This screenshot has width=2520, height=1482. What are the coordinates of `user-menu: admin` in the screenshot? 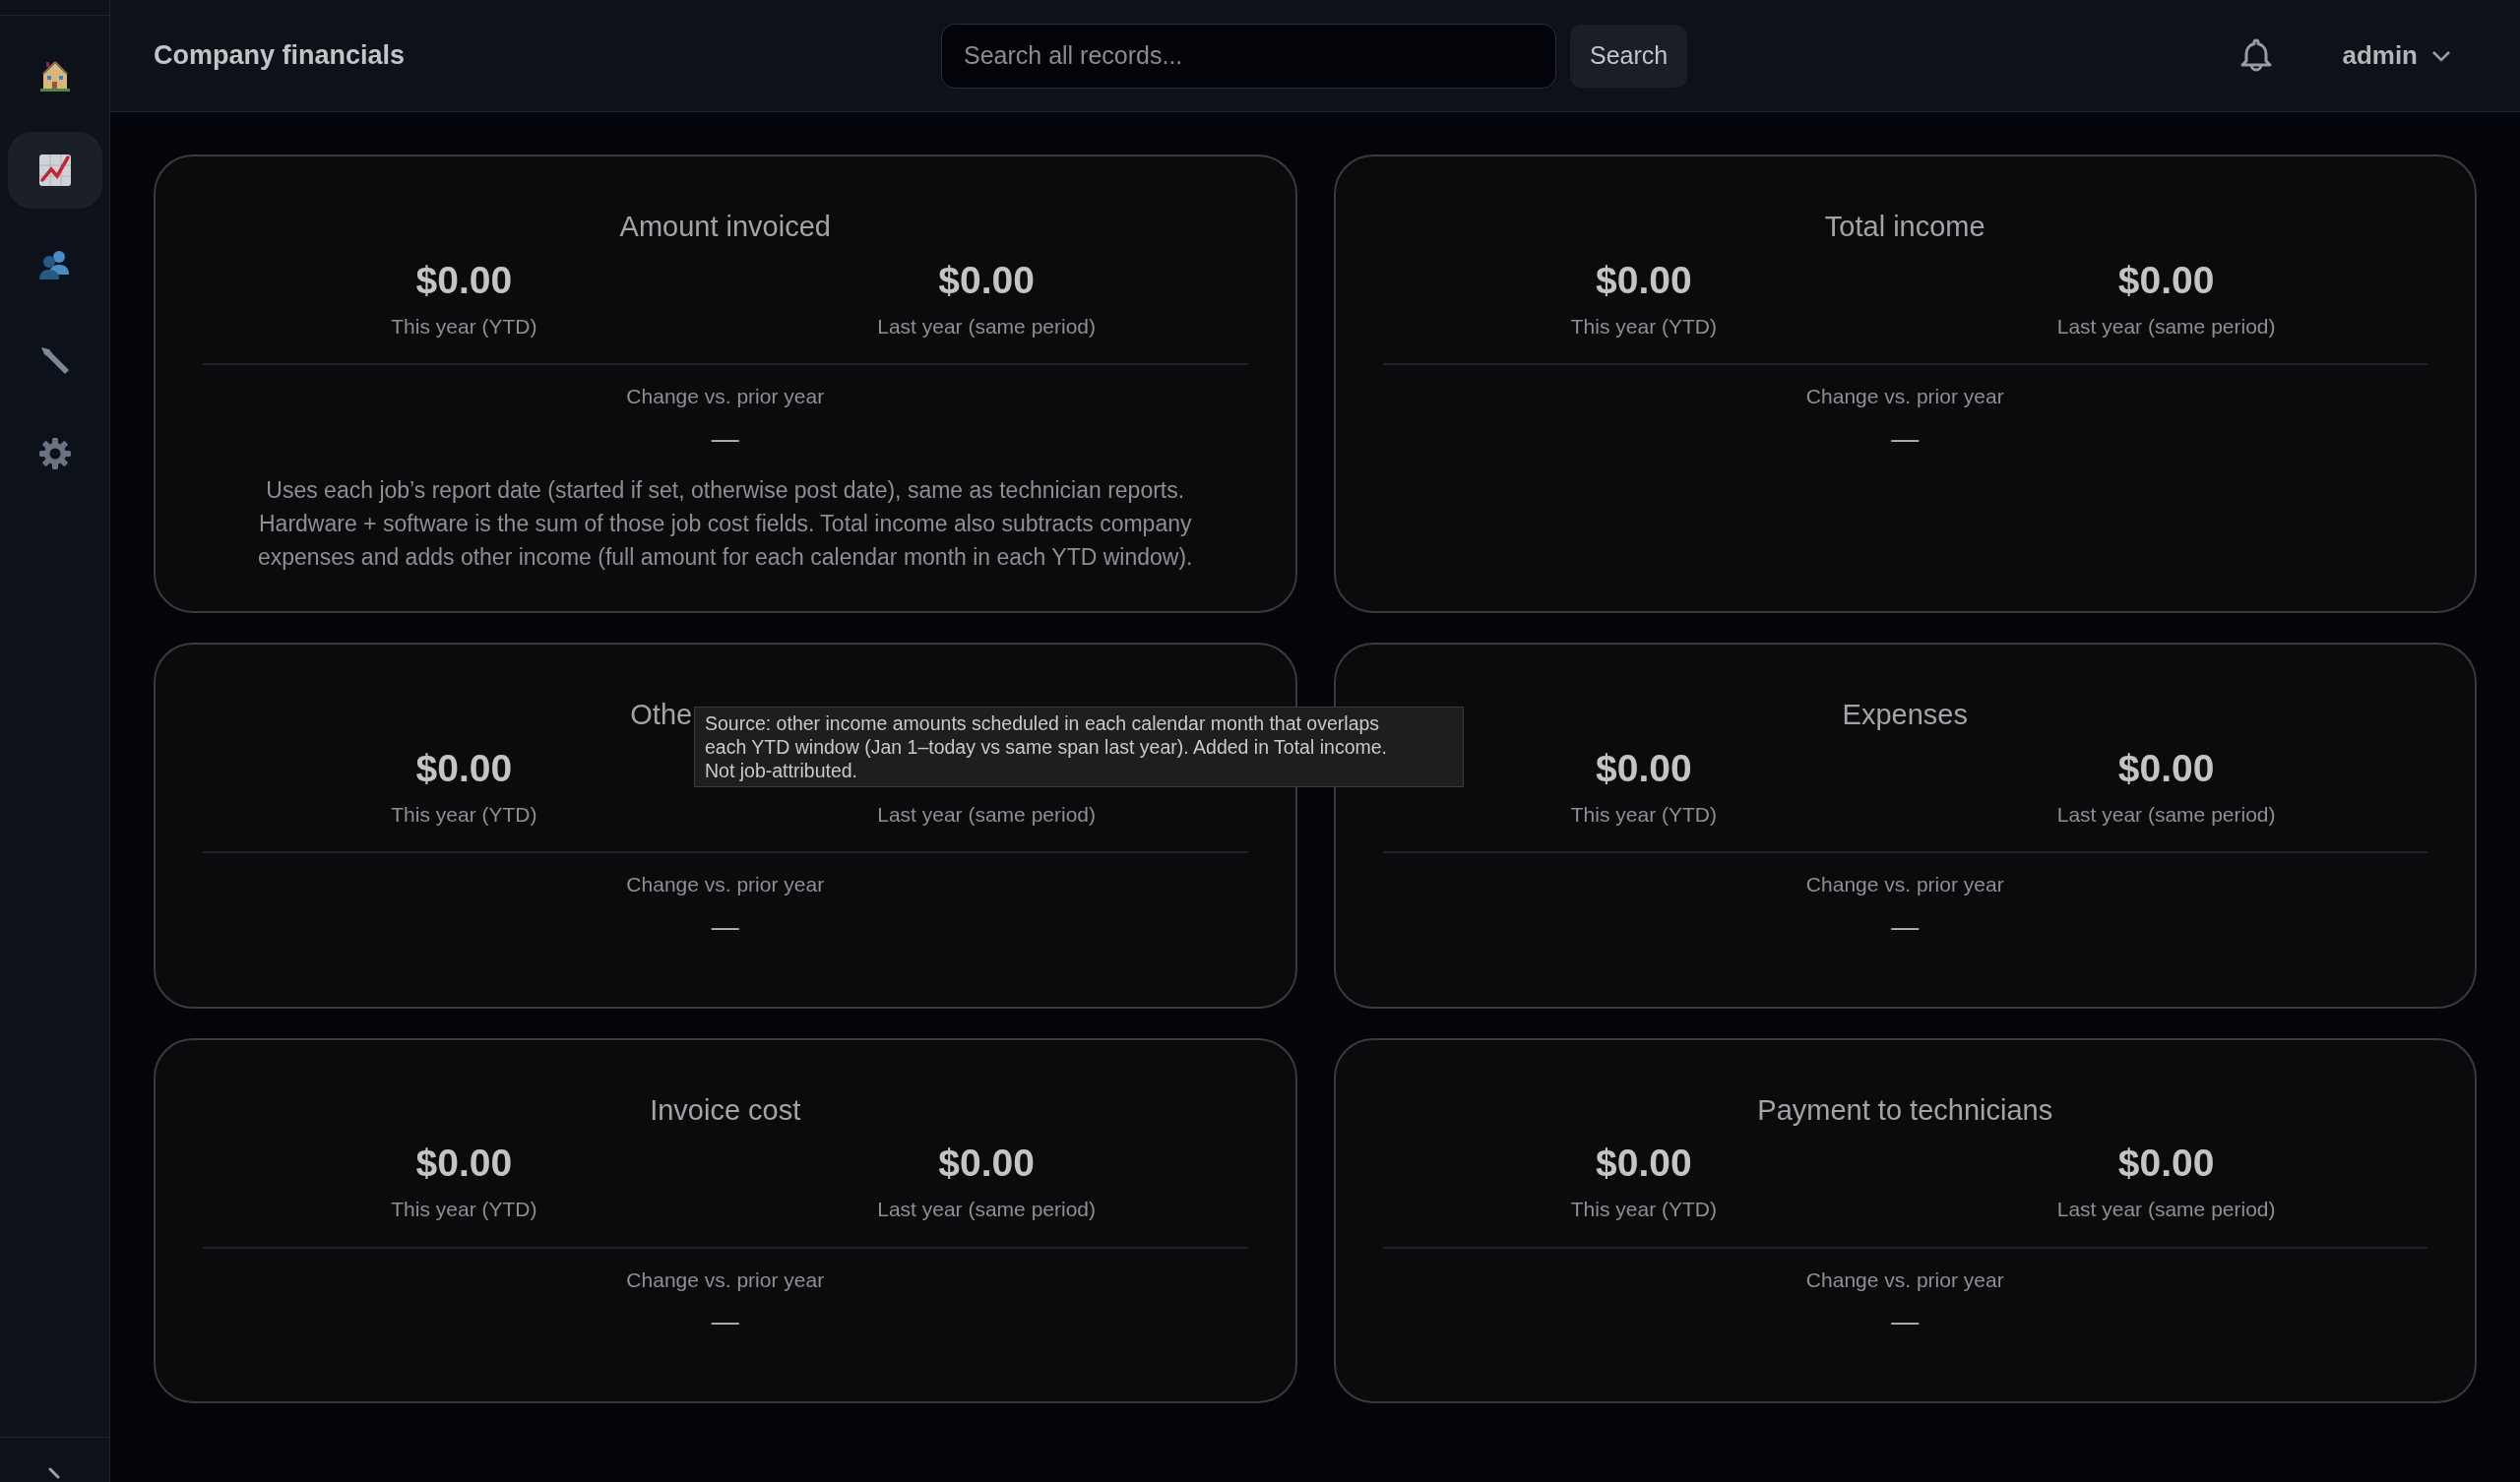 It's located at (2396, 55).